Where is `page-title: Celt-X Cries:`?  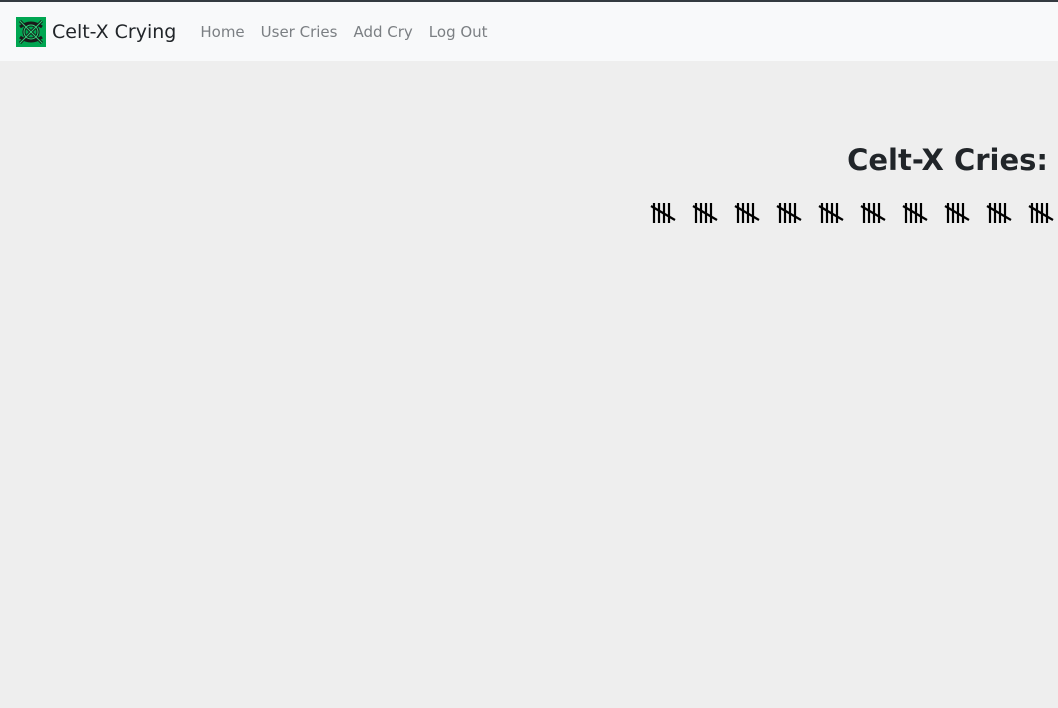
page-title: Celt-X Cries: is located at coordinates (947, 160).